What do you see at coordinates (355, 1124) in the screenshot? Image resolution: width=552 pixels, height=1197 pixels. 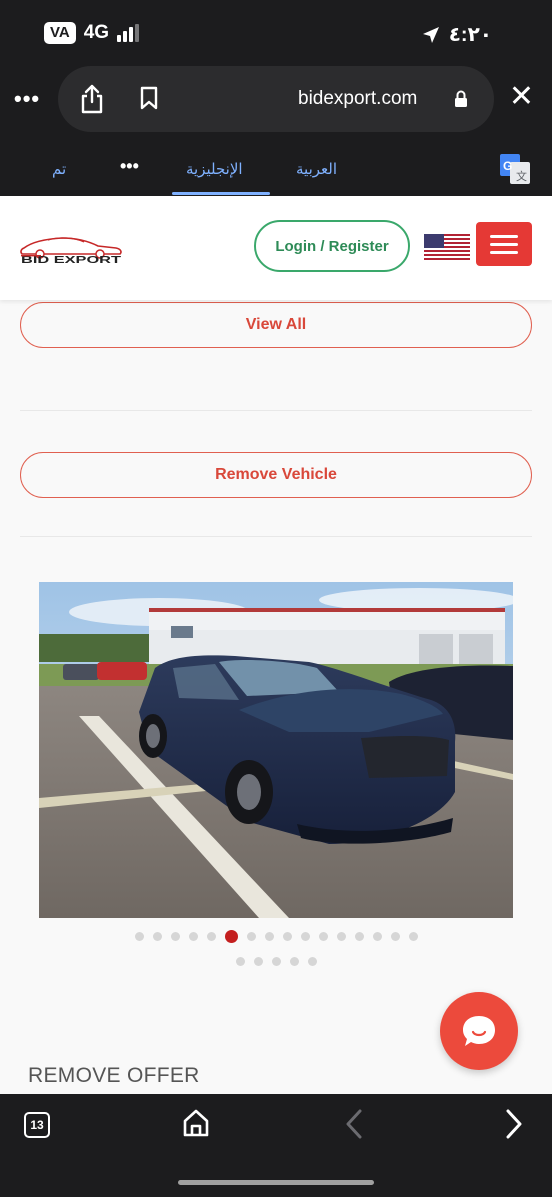 I see `back-arrow-icon` at bounding box center [355, 1124].